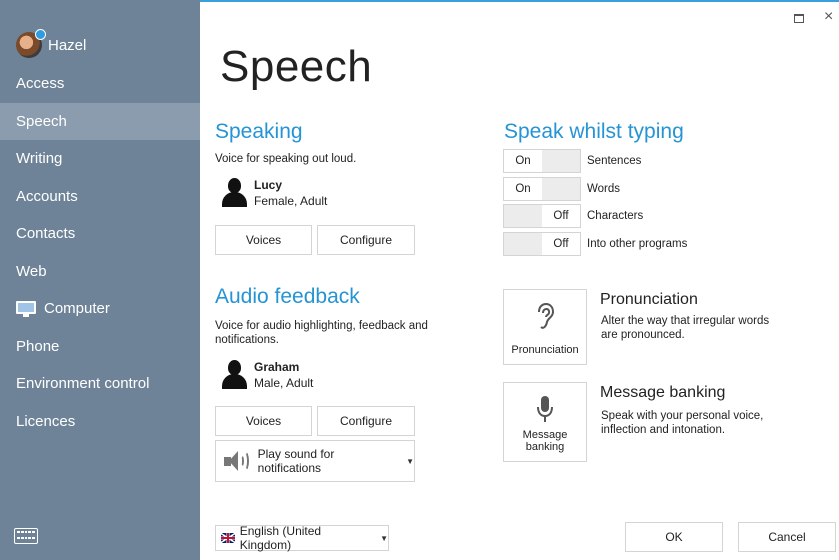 The height and width of the screenshot is (560, 839). What do you see at coordinates (296, 461) in the screenshot?
I see `notification-sound-label: Play sound for notifications` at bounding box center [296, 461].